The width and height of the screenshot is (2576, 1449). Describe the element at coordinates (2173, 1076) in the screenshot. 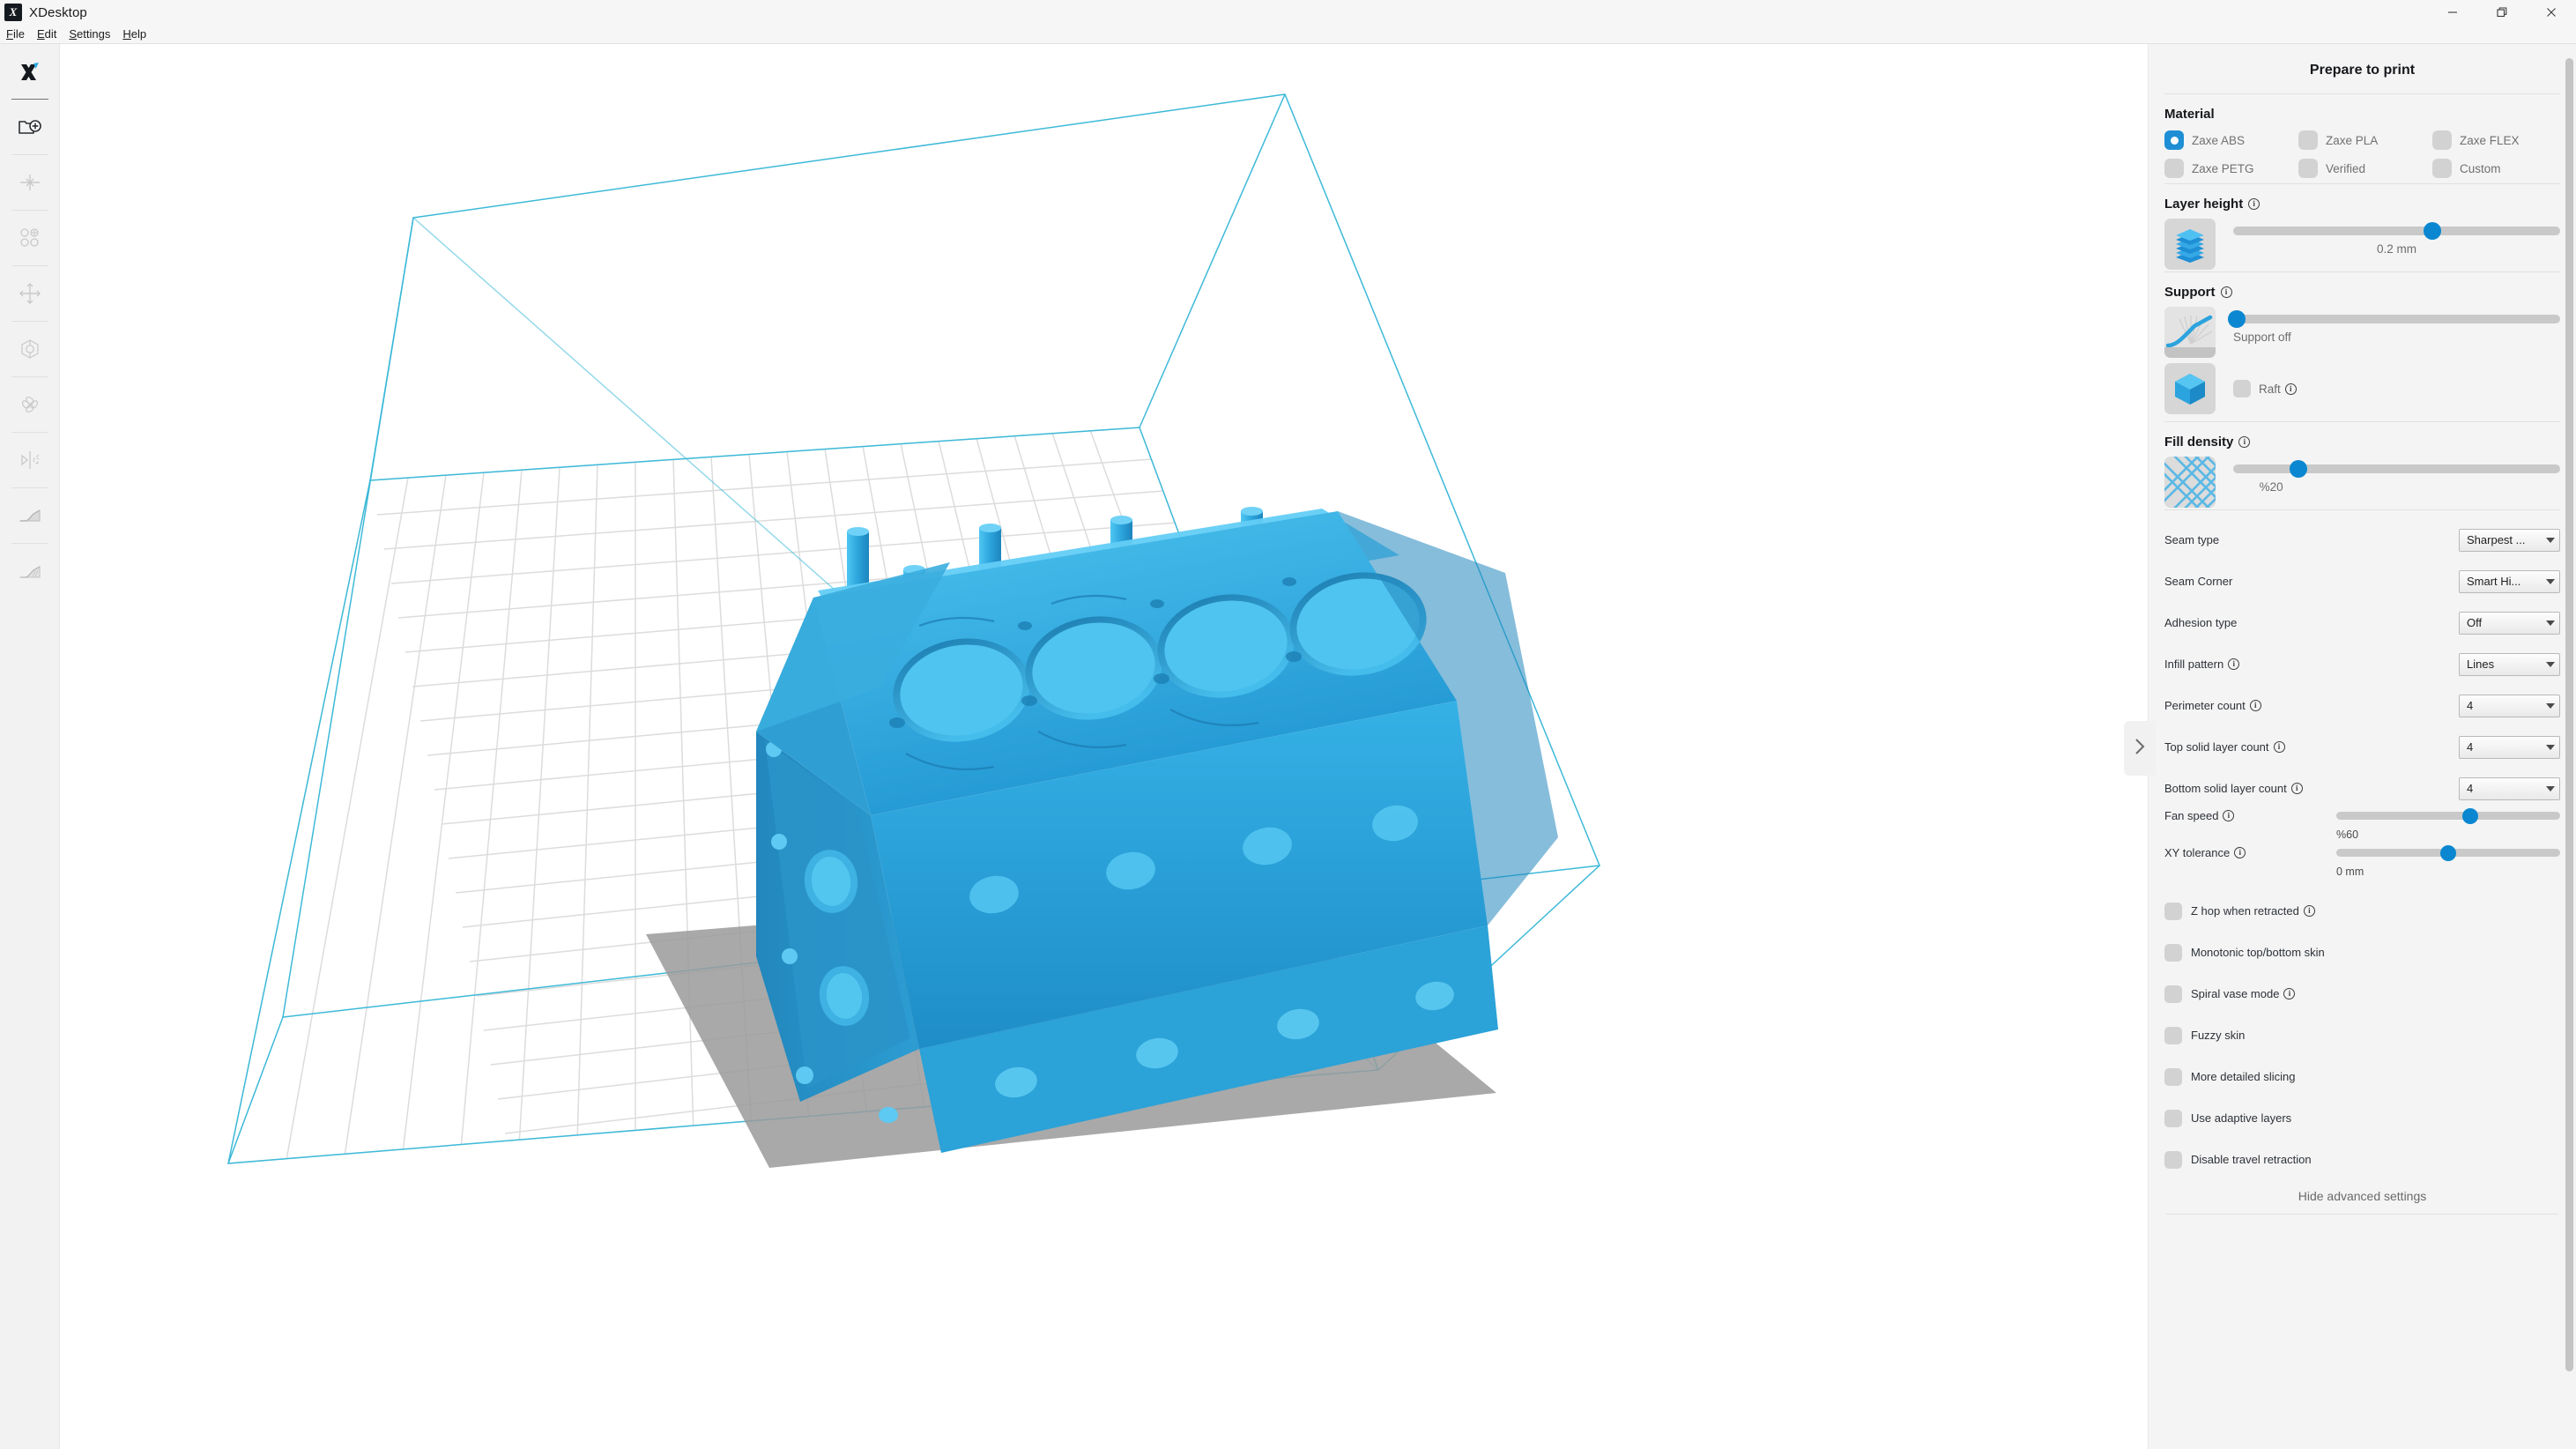

I see `more-detailed-slicing-checkbox` at that location.